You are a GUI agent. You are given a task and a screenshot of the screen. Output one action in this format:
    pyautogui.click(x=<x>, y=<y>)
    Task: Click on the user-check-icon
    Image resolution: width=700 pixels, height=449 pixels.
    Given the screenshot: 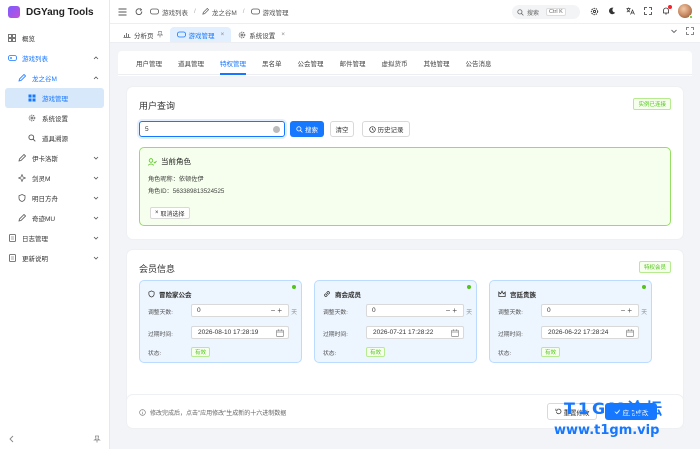 What is the action you would take?
    pyautogui.click(x=152, y=161)
    